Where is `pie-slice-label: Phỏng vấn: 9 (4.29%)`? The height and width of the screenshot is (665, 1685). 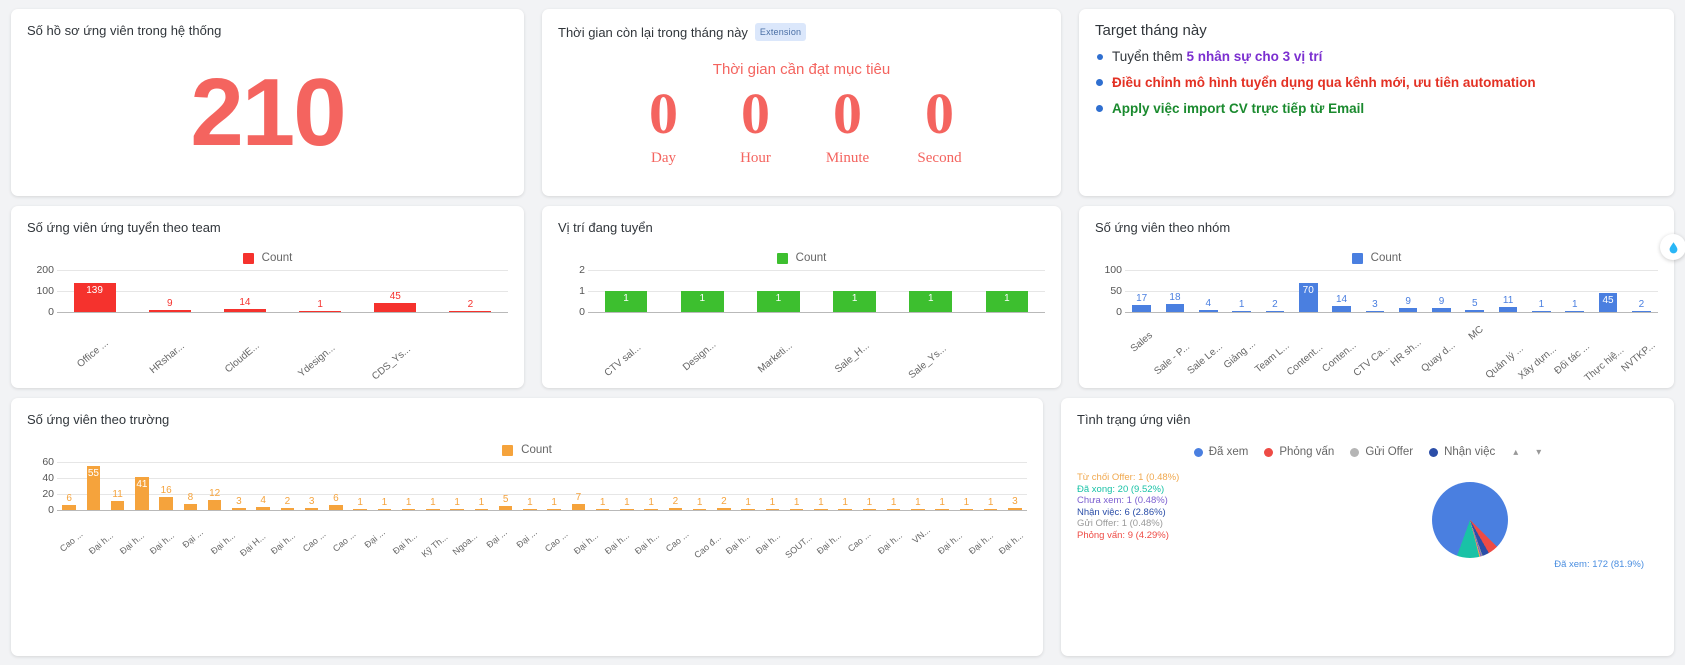 pie-slice-label: Phỏng vấn: 9 (4.29%) is located at coordinates (1123, 535).